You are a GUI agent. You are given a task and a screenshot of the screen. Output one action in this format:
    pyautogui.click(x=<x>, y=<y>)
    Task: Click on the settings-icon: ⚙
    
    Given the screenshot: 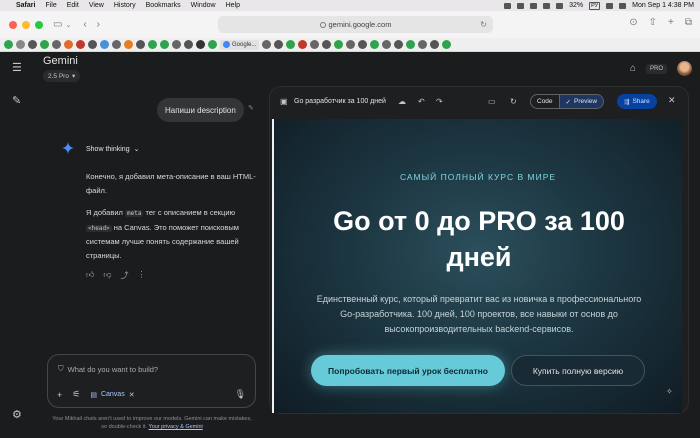 What is the action you would take?
    pyautogui.click(x=17, y=414)
    